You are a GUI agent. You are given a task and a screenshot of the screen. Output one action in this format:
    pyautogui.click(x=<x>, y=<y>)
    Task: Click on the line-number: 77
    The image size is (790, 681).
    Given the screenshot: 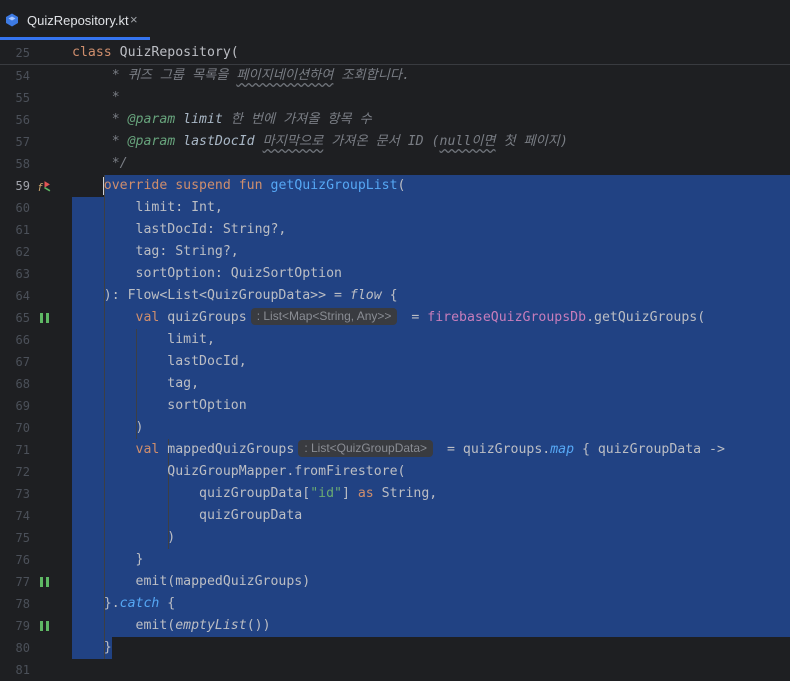 What is the action you would take?
    pyautogui.click(x=22, y=582)
    